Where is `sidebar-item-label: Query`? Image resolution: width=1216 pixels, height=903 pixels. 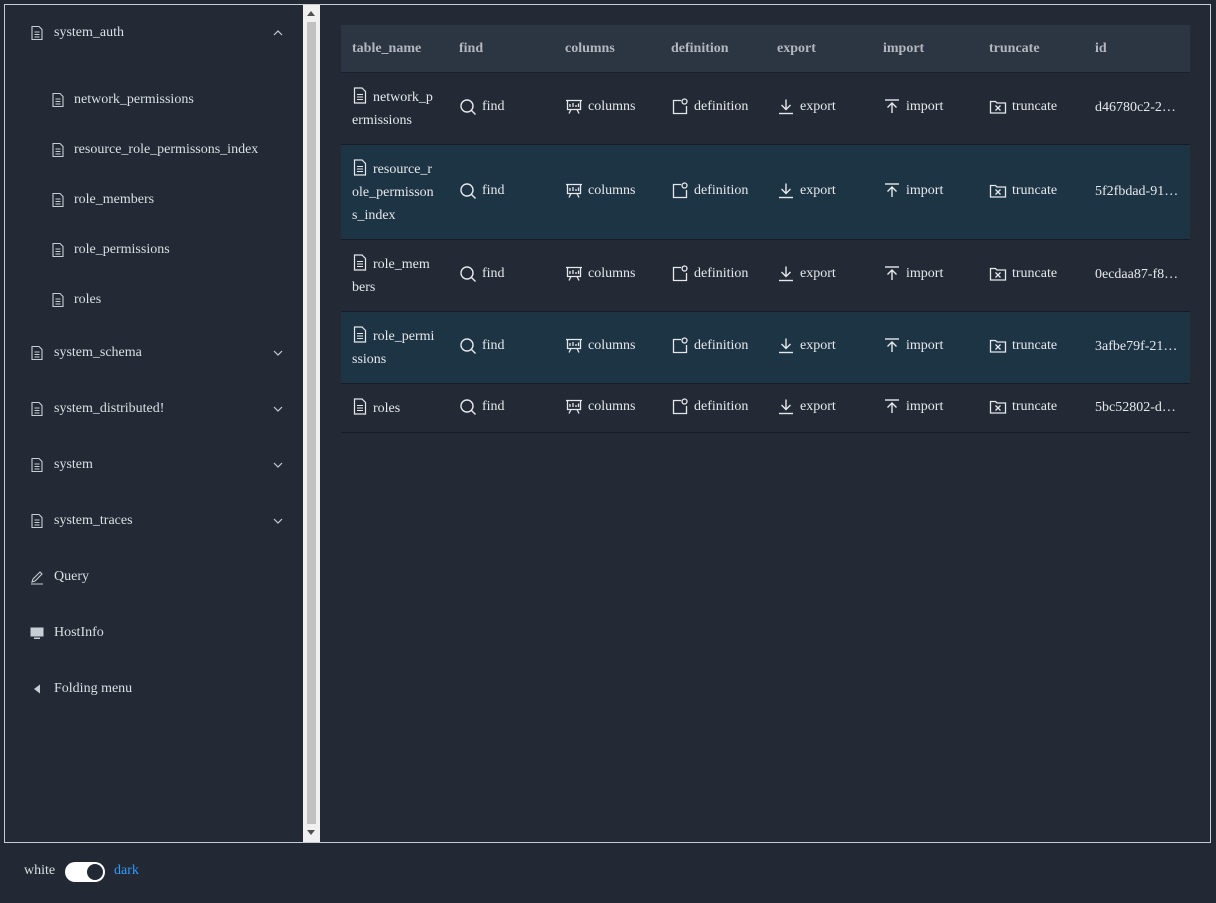 sidebar-item-label: Query is located at coordinates (71, 576).